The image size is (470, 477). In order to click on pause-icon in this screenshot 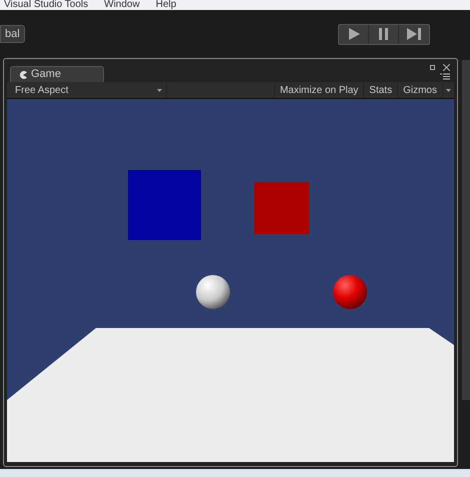, I will do `click(383, 34)`.